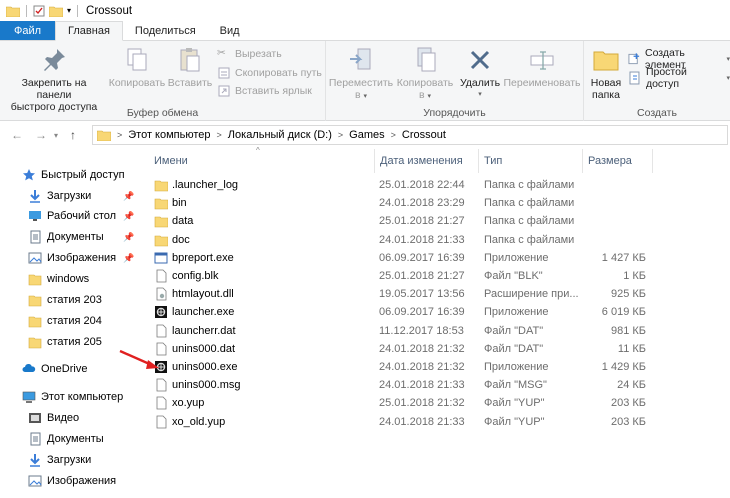  What do you see at coordinates (515, 385) in the screenshot?
I see `file-type: Файл "MSG"` at bounding box center [515, 385].